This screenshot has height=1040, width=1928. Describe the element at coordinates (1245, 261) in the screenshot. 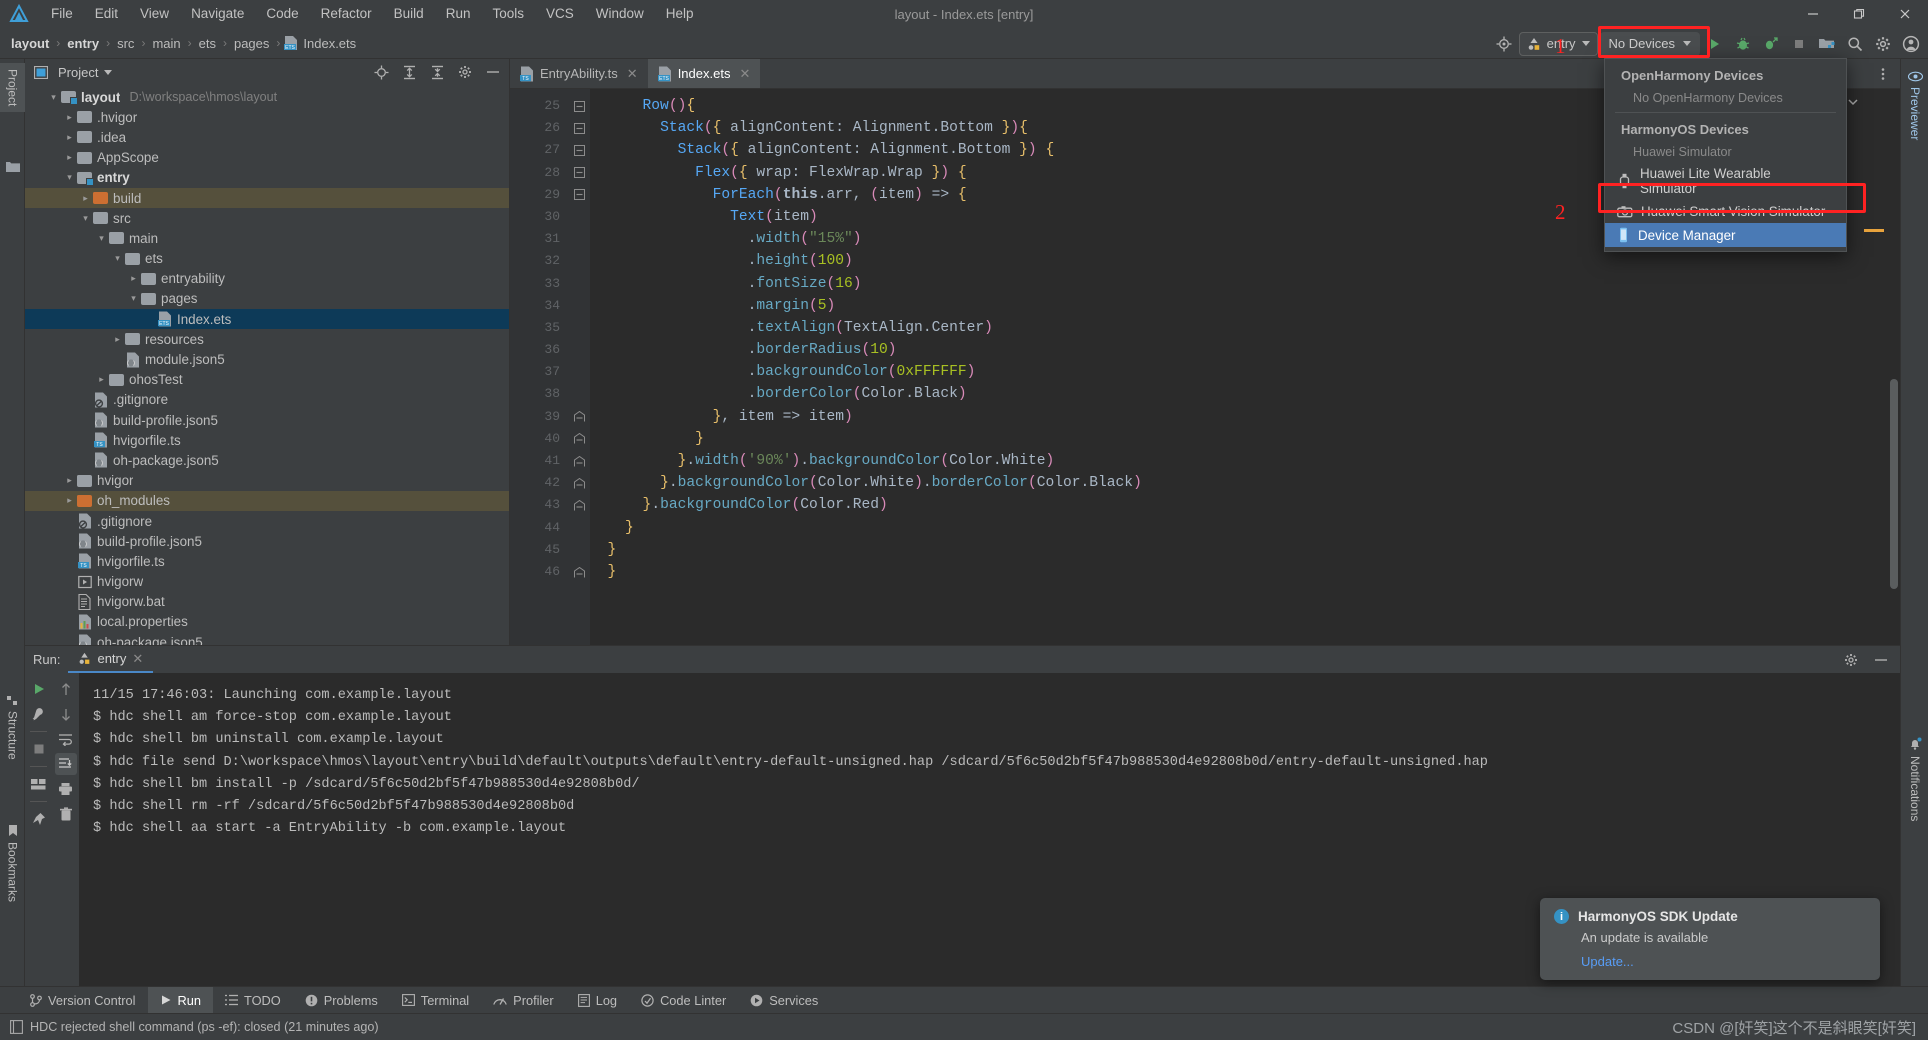

I see `code-line: .height(100)` at that location.